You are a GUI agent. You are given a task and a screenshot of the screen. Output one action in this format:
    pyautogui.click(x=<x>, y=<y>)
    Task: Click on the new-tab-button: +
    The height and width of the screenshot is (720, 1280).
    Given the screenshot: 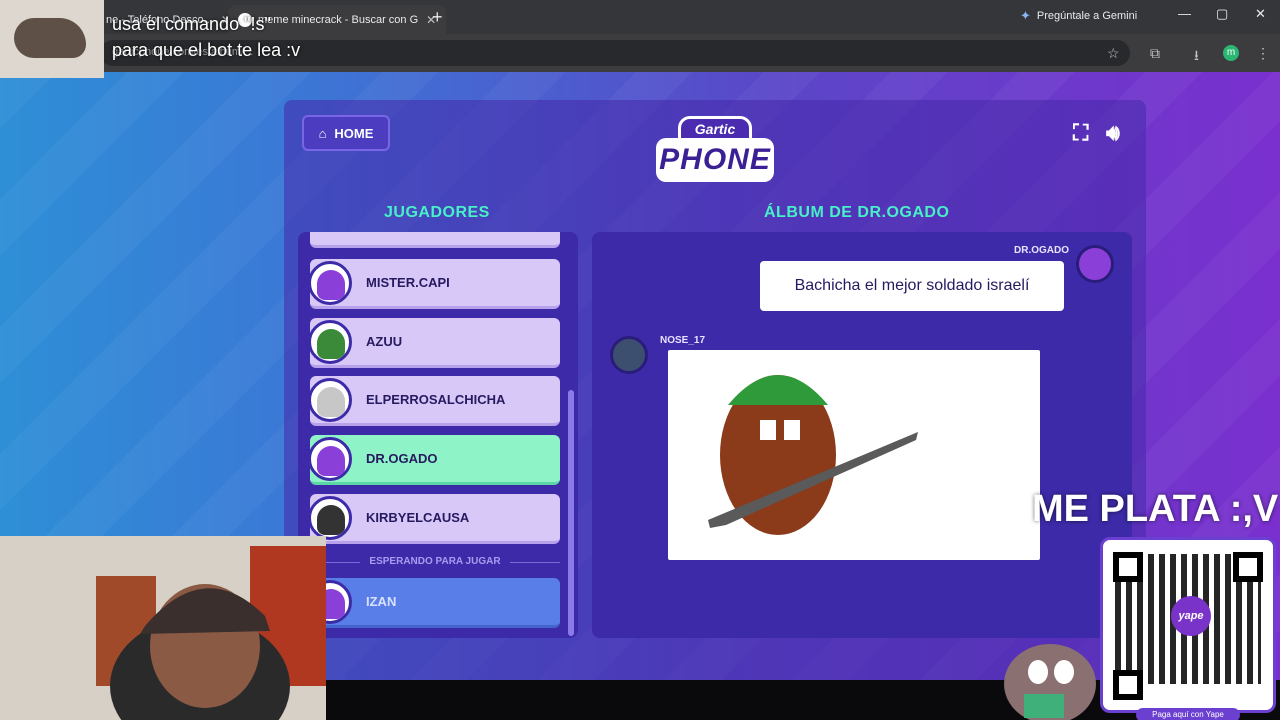 What is the action you would take?
    pyautogui.click(x=437, y=17)
    